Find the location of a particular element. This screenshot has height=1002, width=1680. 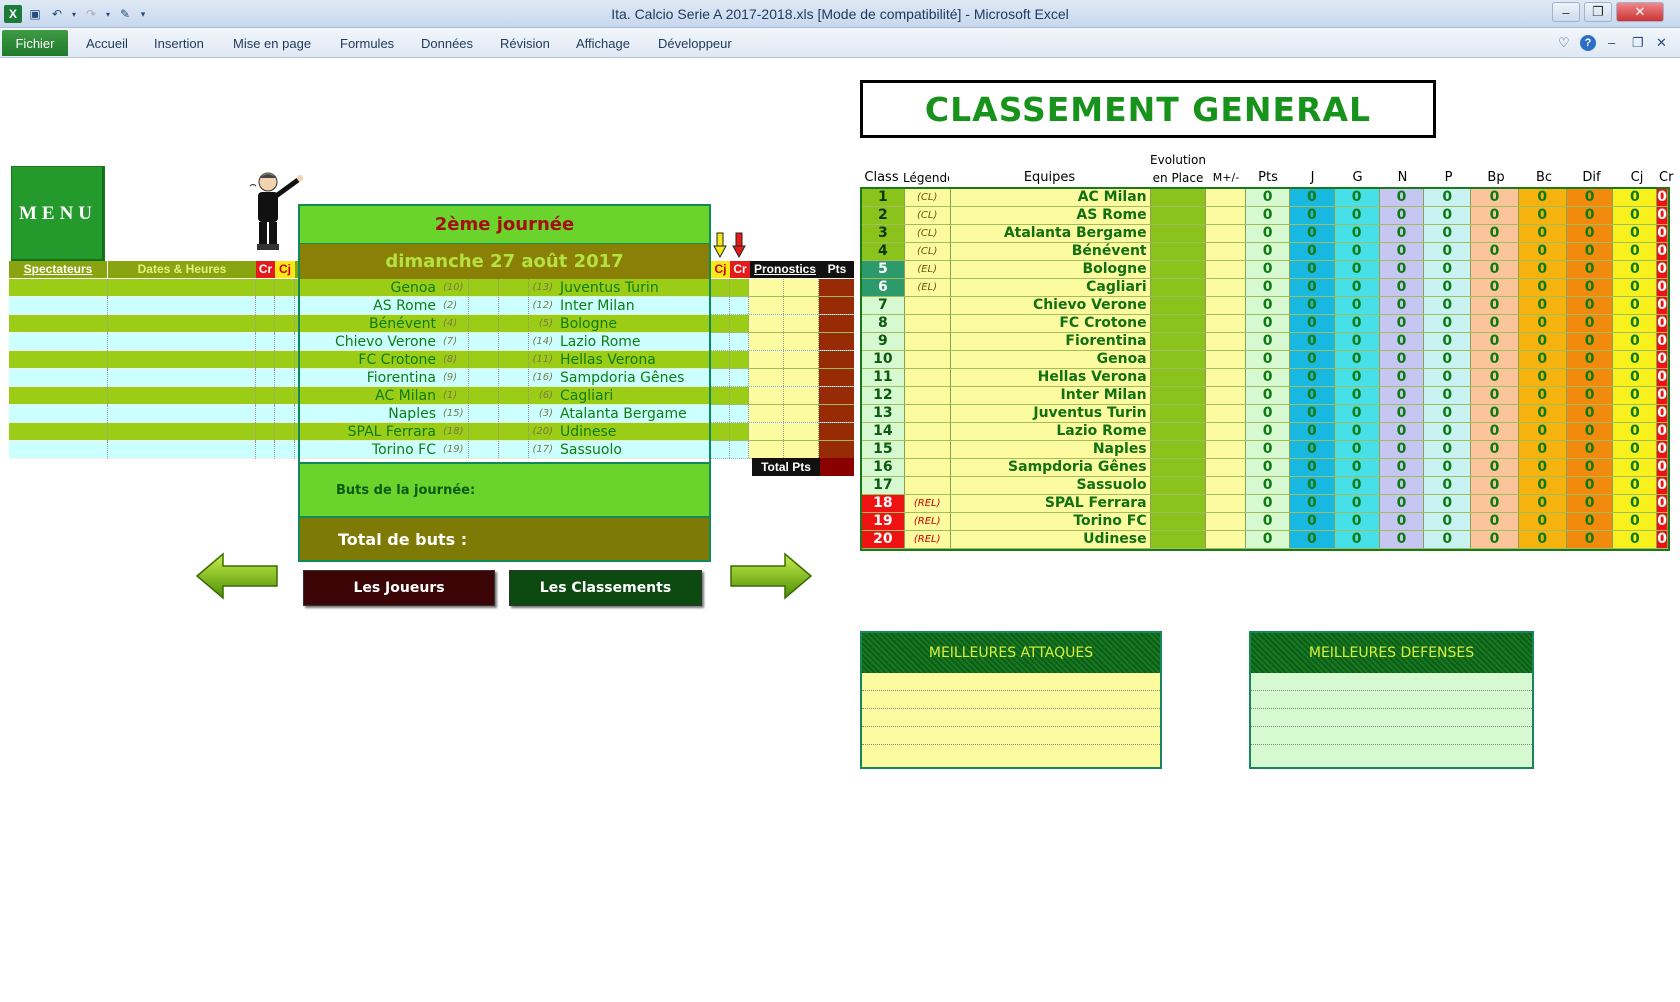

wb-minimize-icon: – is located at coordinates (1611, 42).